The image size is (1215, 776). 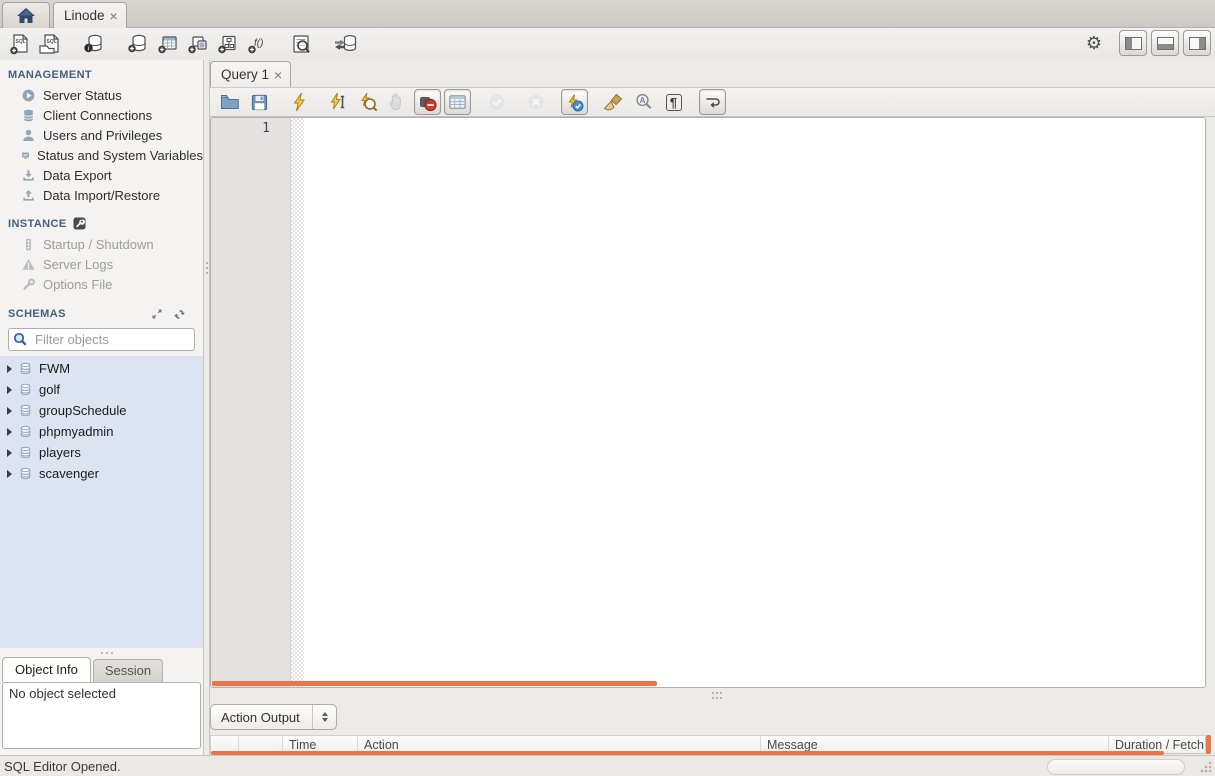 What do you see at coordinates (251, 74) in the screenshot?
I see `tab-query-1: Query 1 ×` at bounding box center [251, 74].